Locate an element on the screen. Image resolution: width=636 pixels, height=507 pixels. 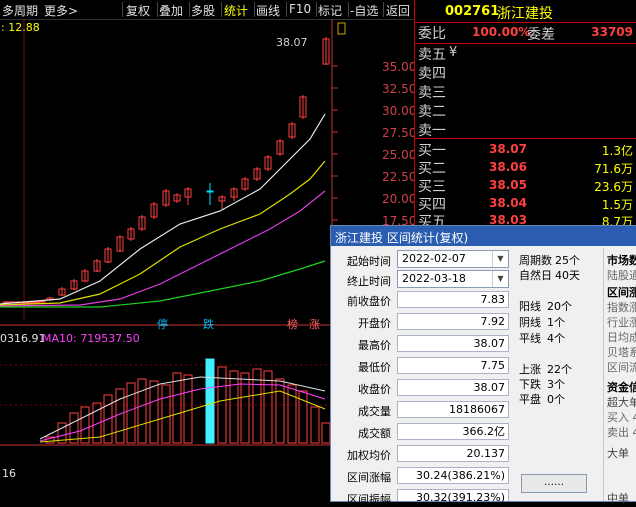
buy-in-label: 买入 4 is located at coordinates (621, 417).